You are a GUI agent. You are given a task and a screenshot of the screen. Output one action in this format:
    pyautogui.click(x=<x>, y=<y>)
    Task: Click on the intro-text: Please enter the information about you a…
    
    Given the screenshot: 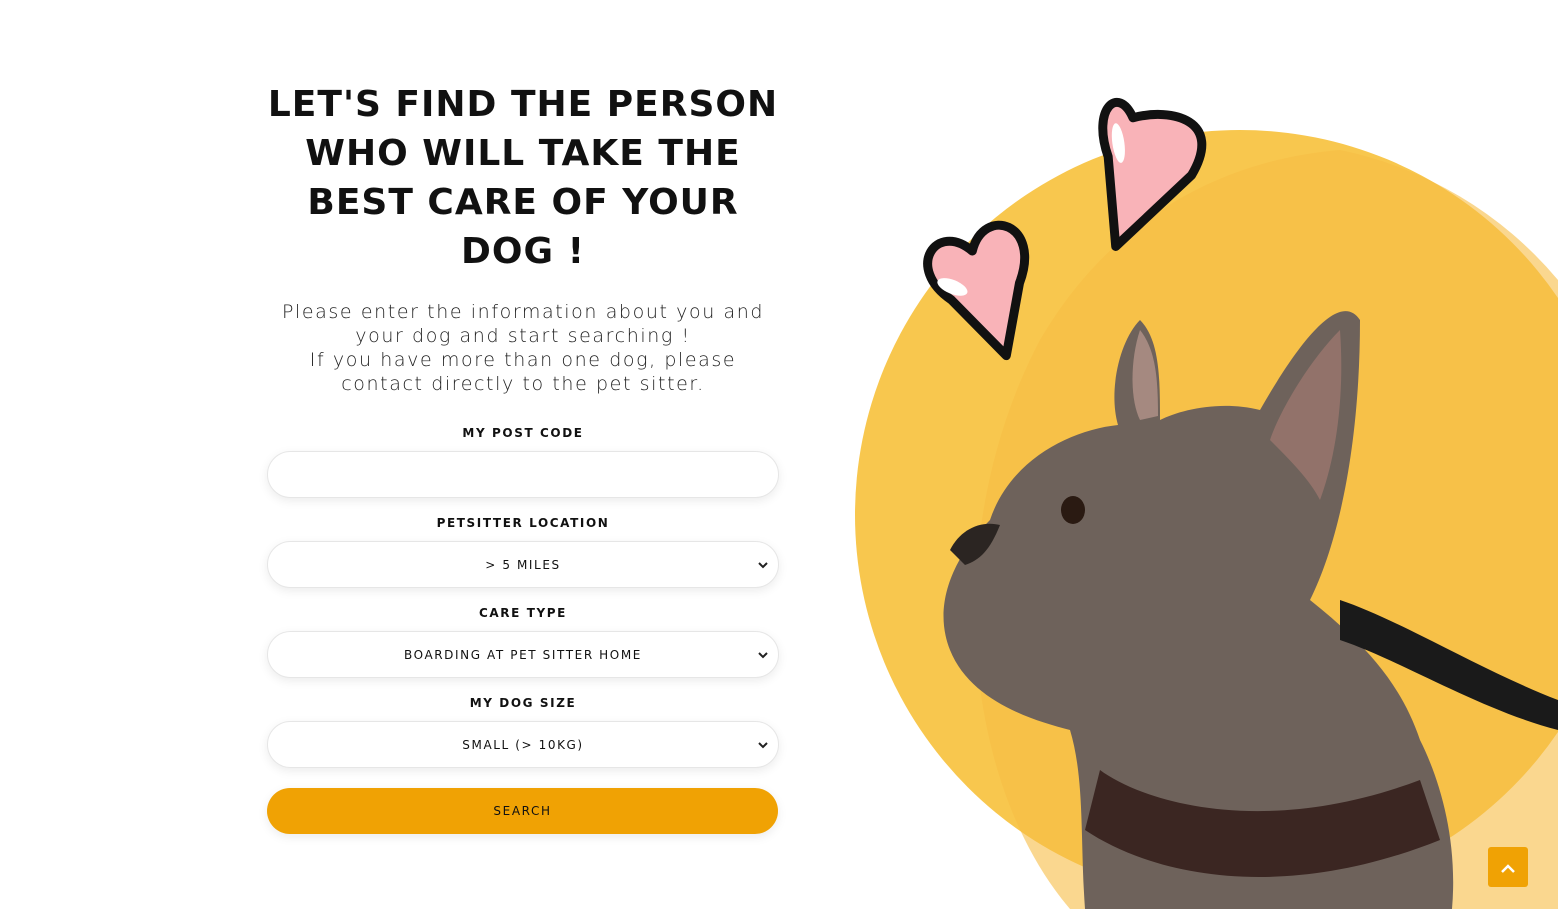 What is the action you would take?
    pyautogui.click(x=523, y=348)
    